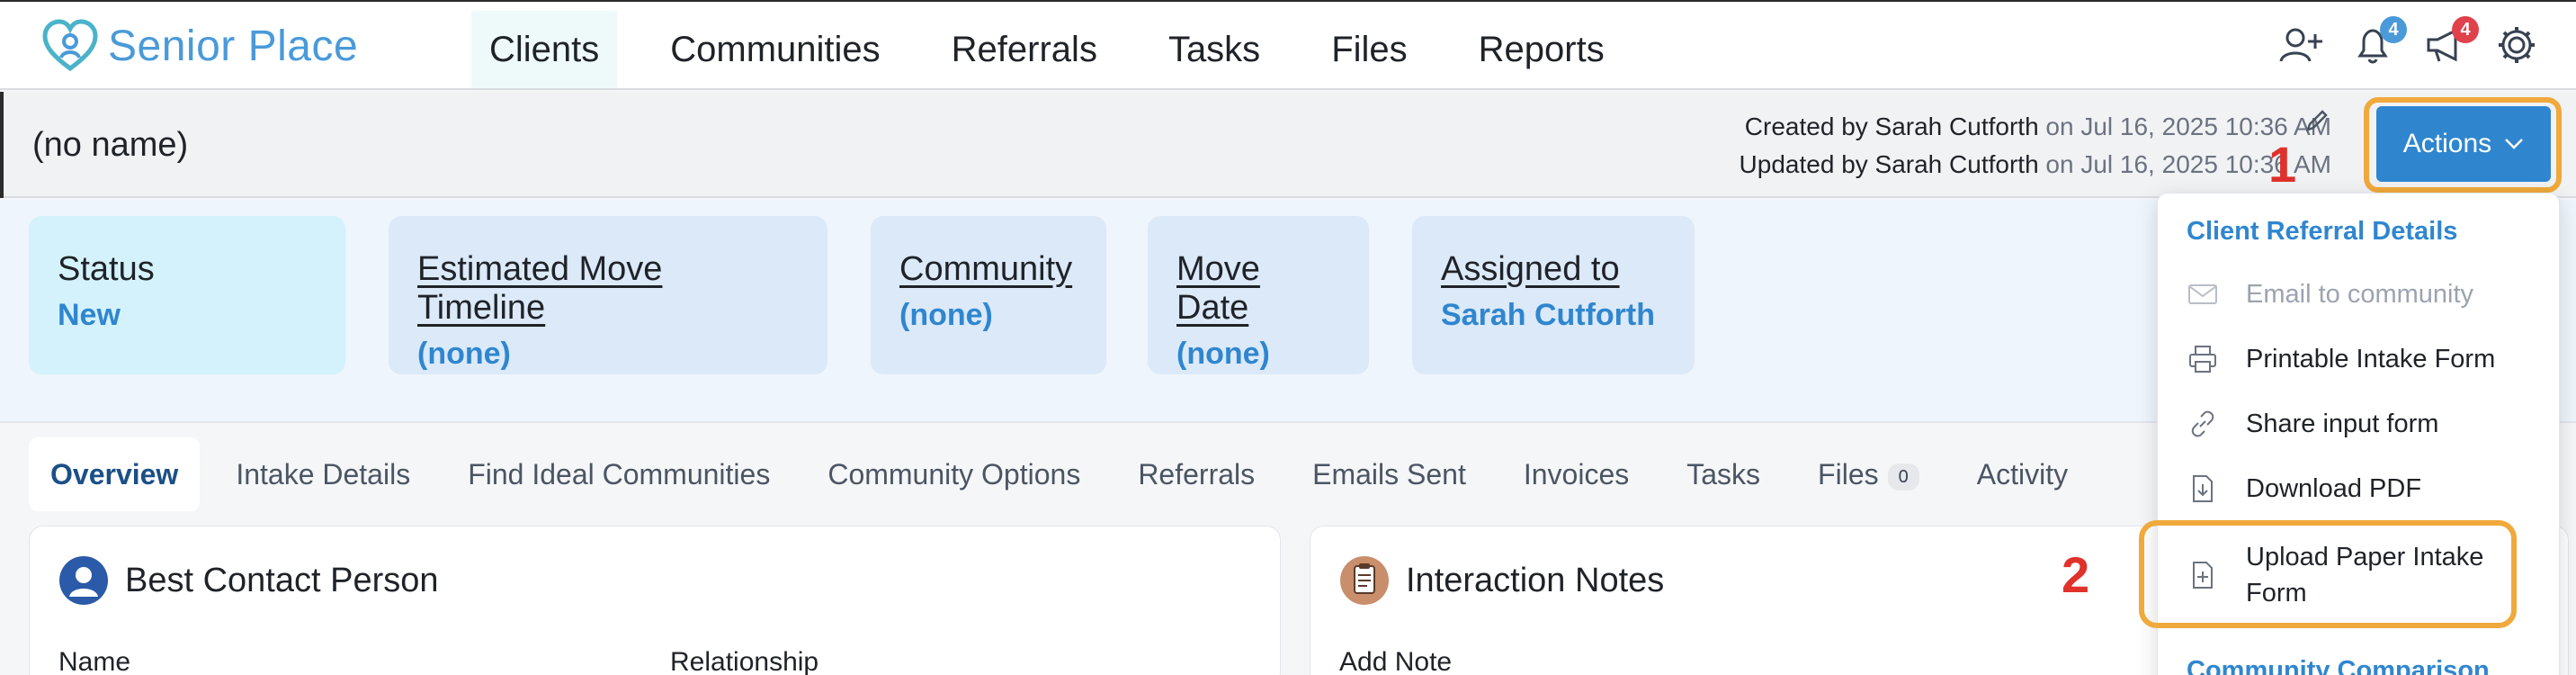 The image size is (2576, 675). Describe the element at coordinates (323, 474) in the screenshot. I see `tab-intake-details: Intake Details` at that location.